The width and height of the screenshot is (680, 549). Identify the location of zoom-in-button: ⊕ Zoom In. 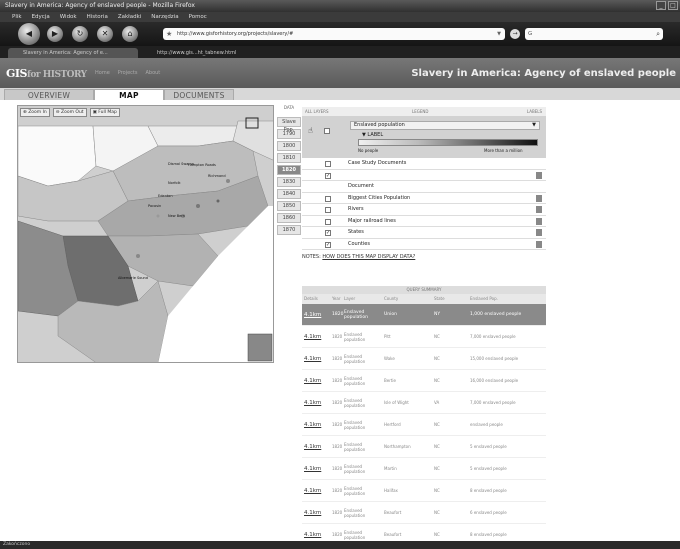
(35, 112).